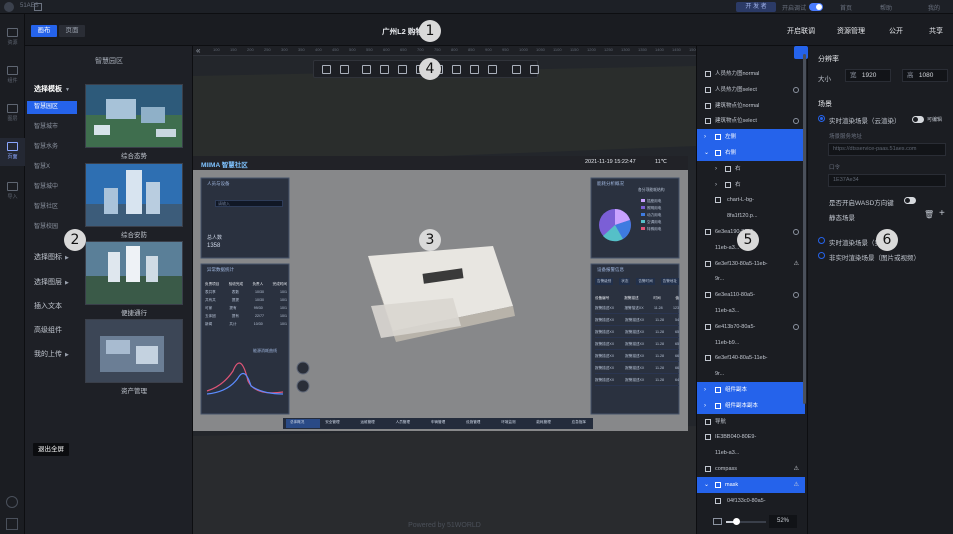 This screenshot has height=534, width=953. I want to click on wasd-toggle, so click(910, 200).